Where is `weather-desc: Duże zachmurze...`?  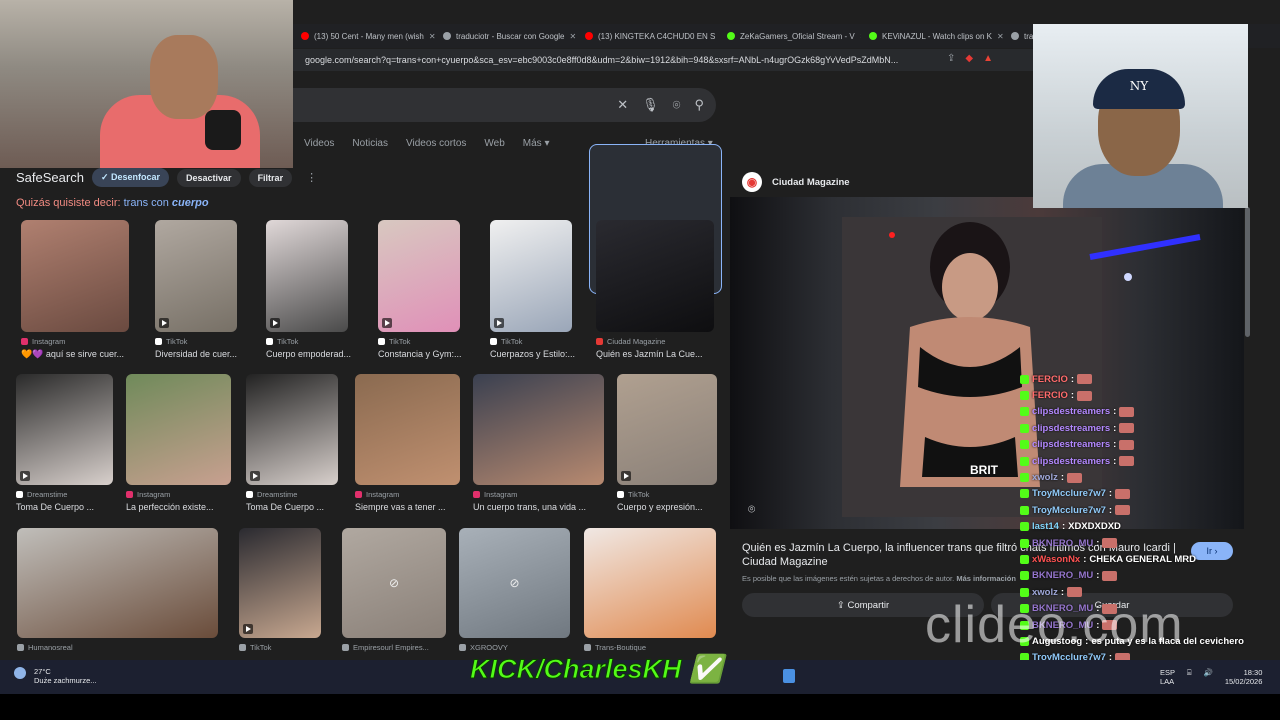 weather-desc: Duże zachmurze... is located at coordinates (65, 680).